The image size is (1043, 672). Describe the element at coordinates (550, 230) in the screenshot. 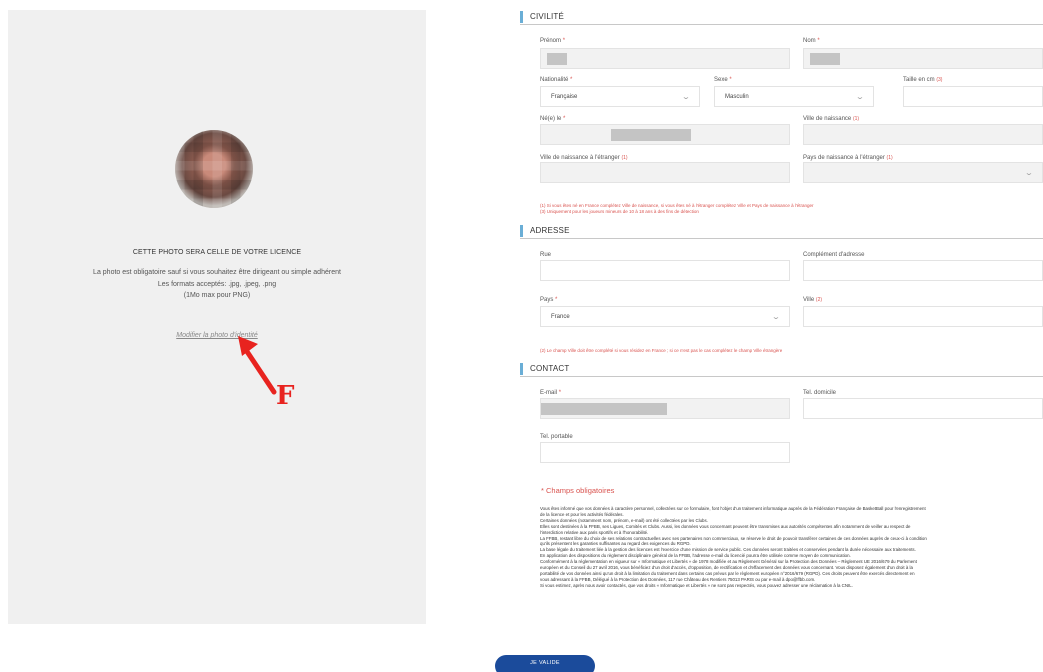

I see `section-title: ADRESSE` at that location.